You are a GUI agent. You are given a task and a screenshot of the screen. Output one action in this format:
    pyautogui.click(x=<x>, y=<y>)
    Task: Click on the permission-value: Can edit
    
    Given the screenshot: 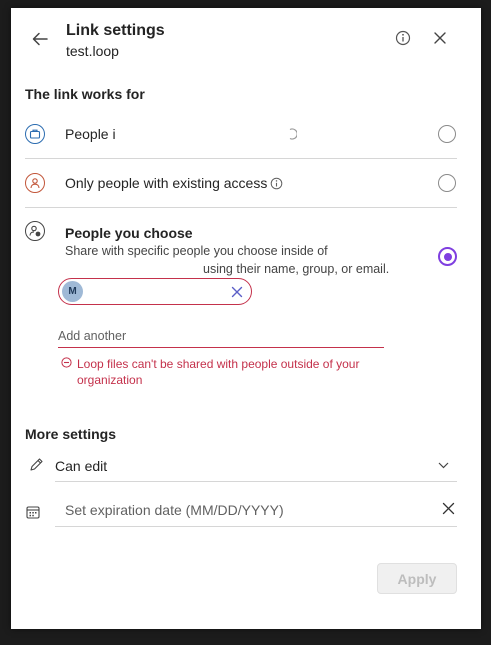 What is the action you would take?
    pyautogui.click(x=81, y=466)
    